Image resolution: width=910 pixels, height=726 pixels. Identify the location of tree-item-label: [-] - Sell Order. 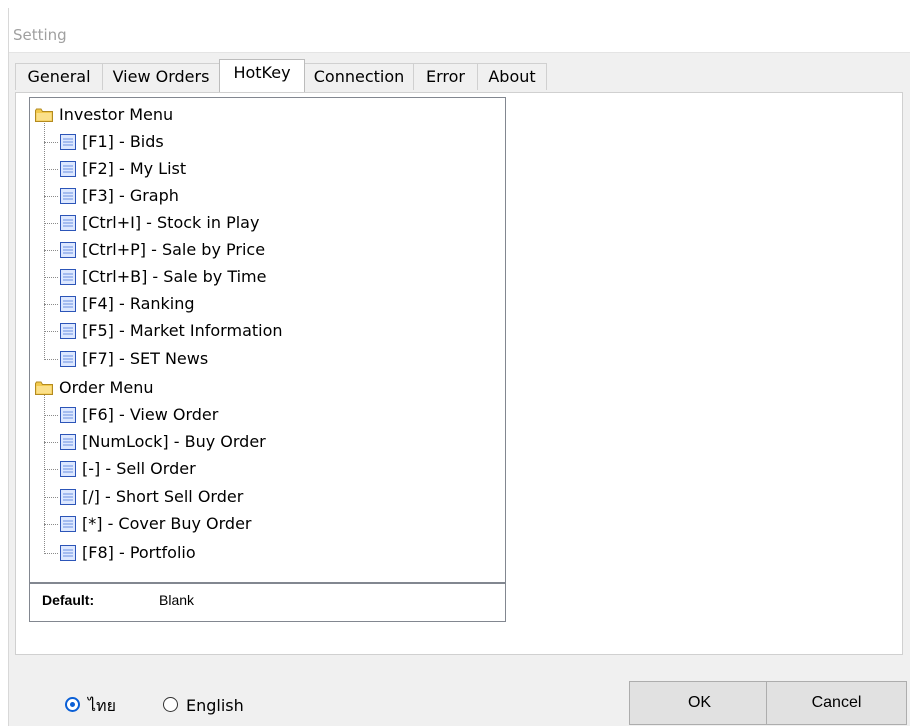
(139, 468).